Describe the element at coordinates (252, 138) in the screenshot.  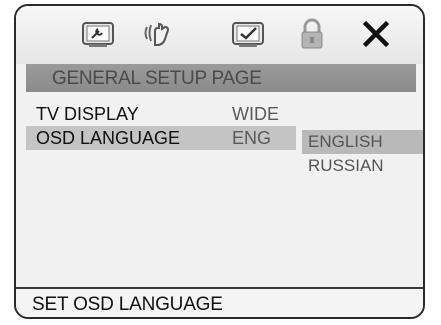
I see `setting-value: ENG` at that location.